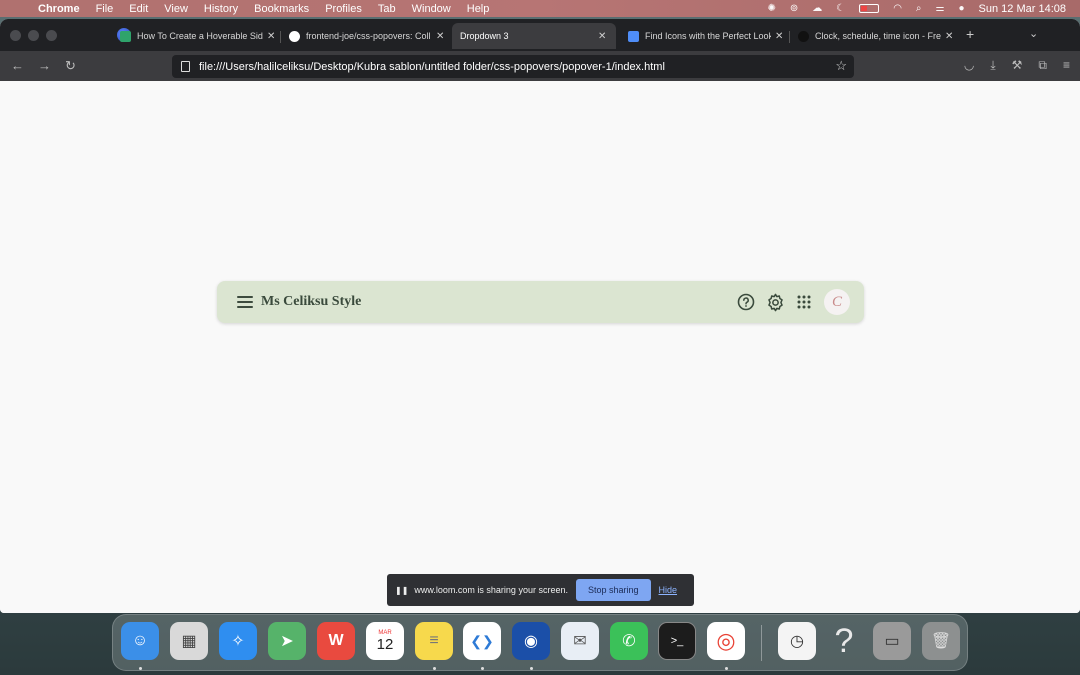 This screenshot has width=1080, height=675. What do you see at coordinates (992, 65) in the screenshot?
I see `download-icon: ⤓` at bounding box center [992, 65].